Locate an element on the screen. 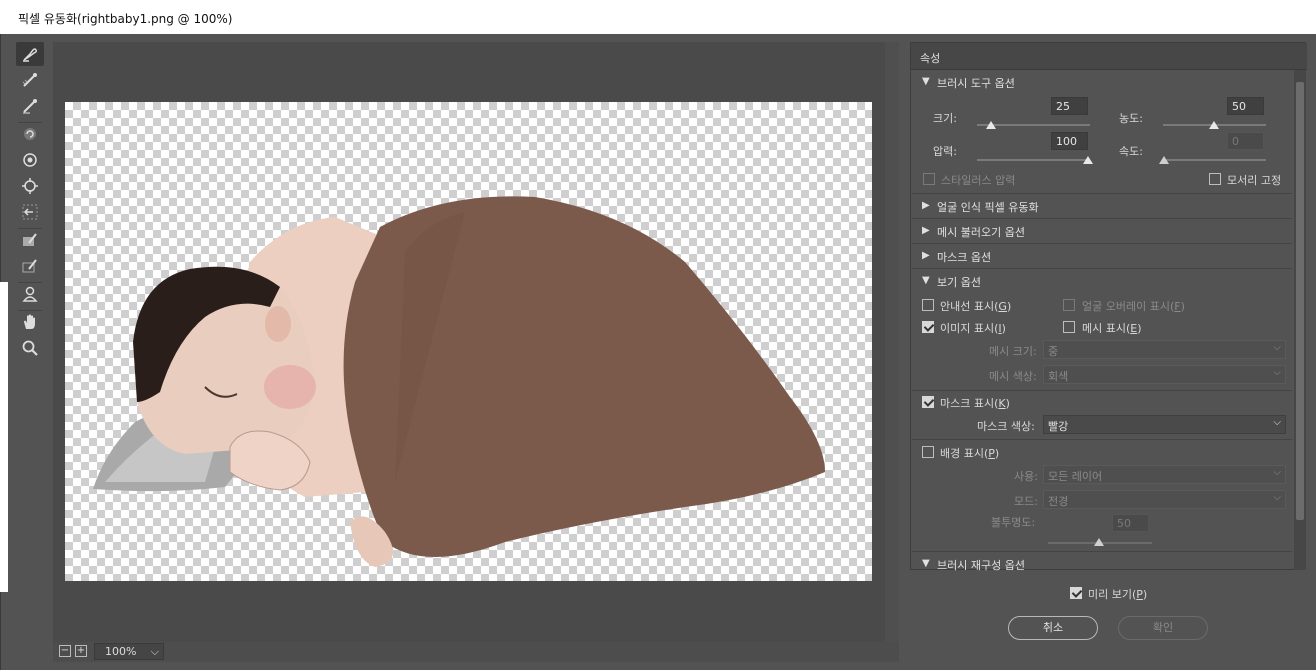  section-mask-options: ▶ 마스크 옵션 is located at coordinates (1102, 255).